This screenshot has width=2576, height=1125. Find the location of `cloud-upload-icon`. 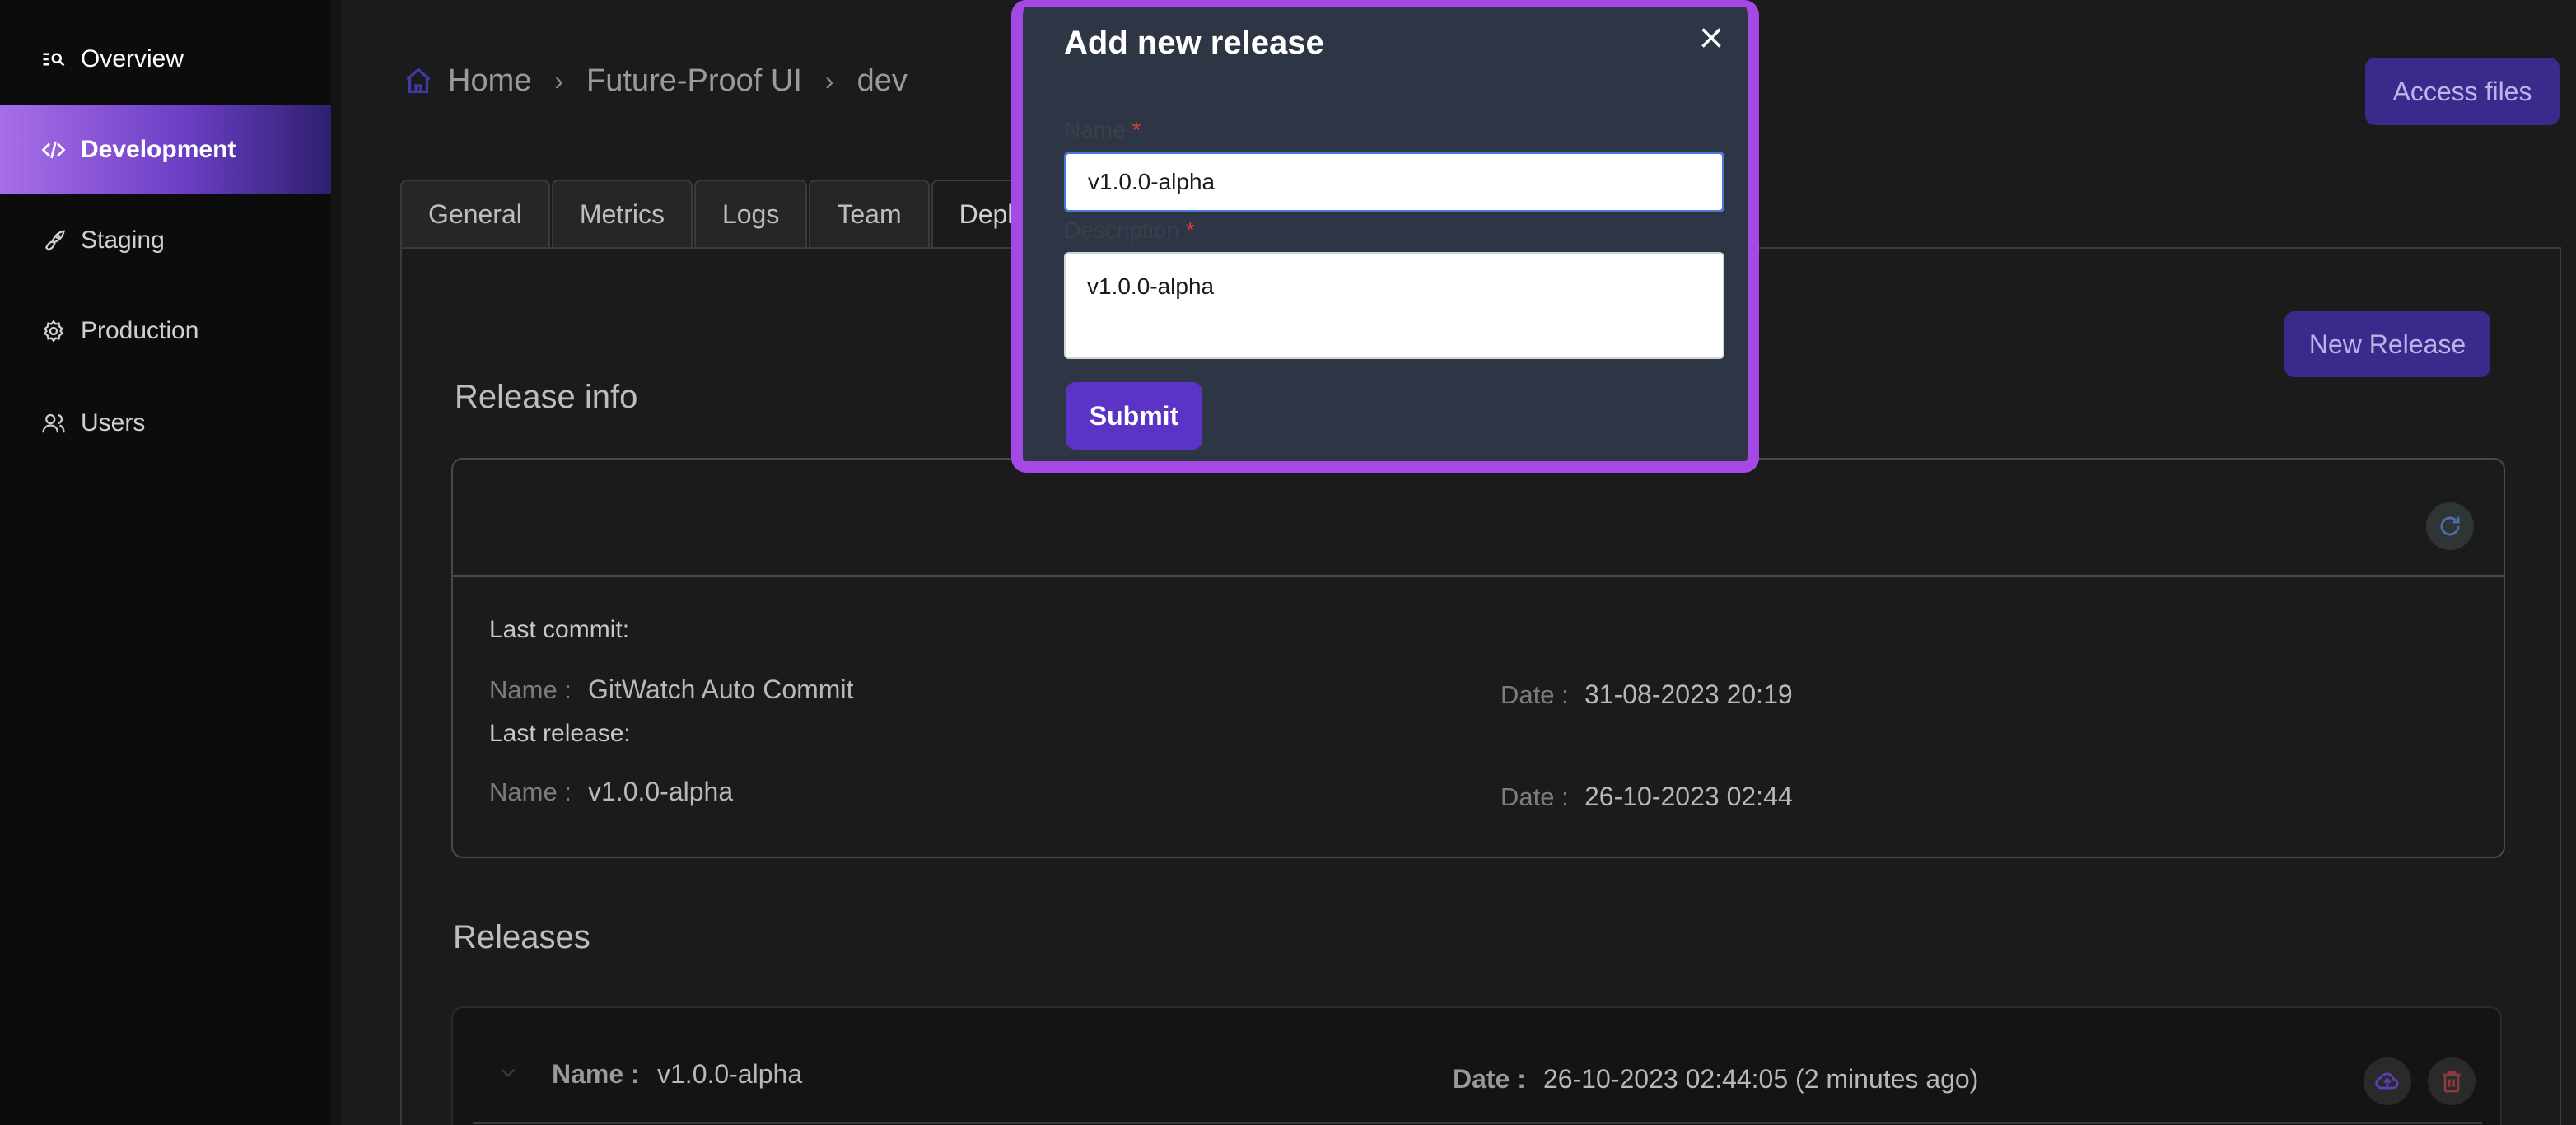

cloud-upload-icon is located at coordinates (2387, 1081).